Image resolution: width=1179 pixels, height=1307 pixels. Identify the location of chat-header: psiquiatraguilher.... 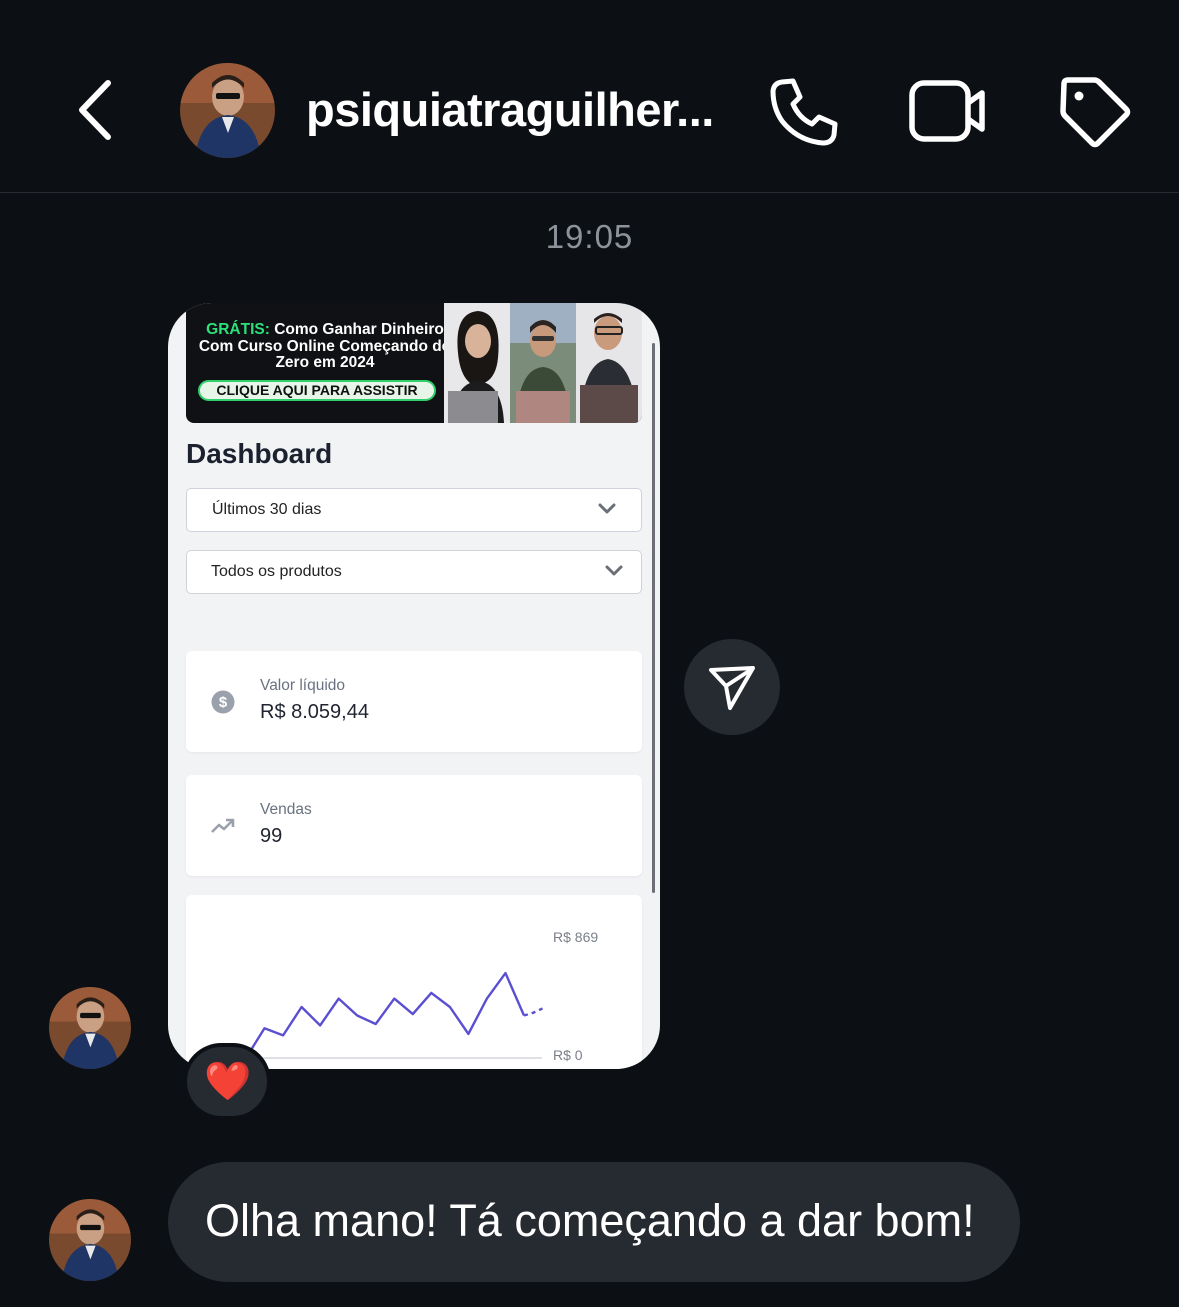
(589, 96).